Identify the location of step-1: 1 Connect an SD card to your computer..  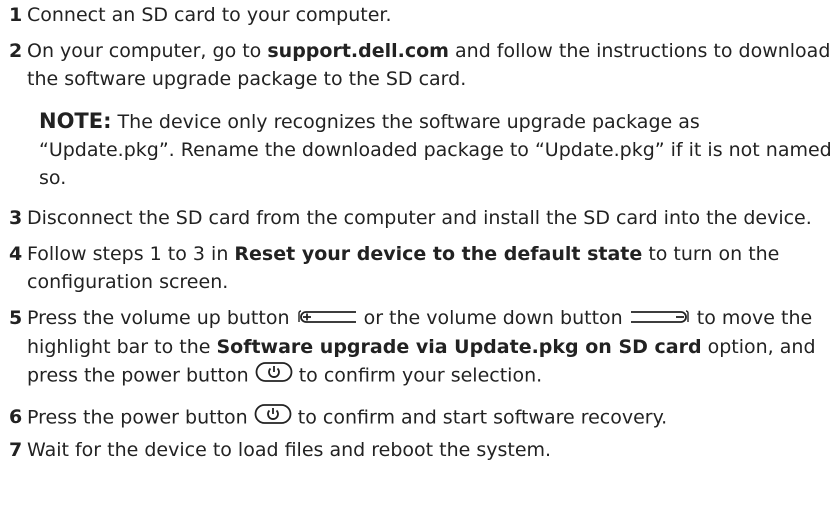
(421, 15).